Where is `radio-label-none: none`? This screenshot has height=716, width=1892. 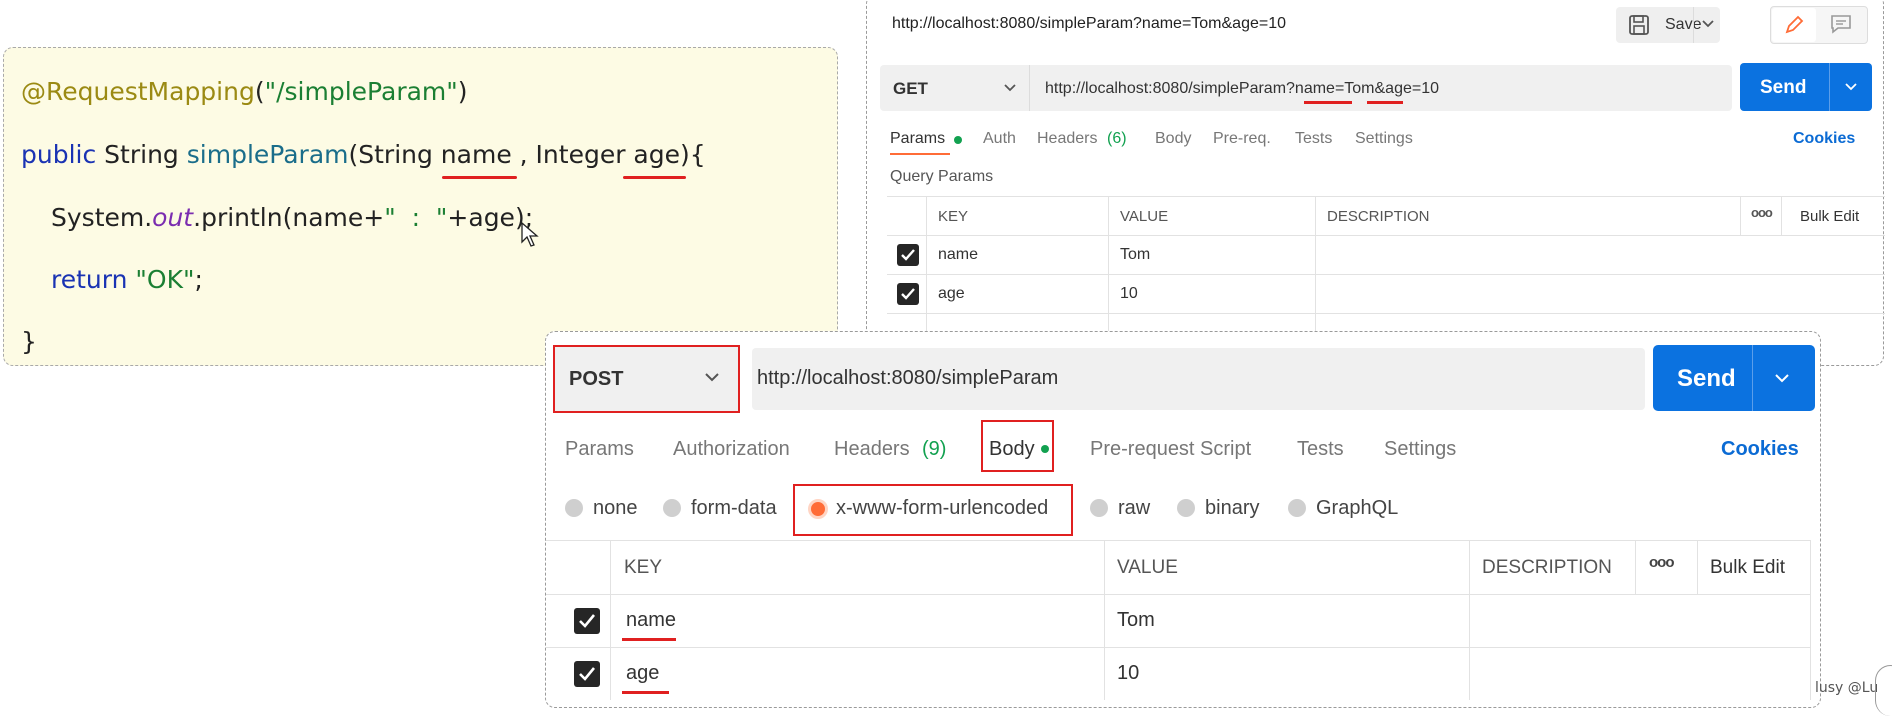 radio-label-none: none is located at coordinates (615, 508).